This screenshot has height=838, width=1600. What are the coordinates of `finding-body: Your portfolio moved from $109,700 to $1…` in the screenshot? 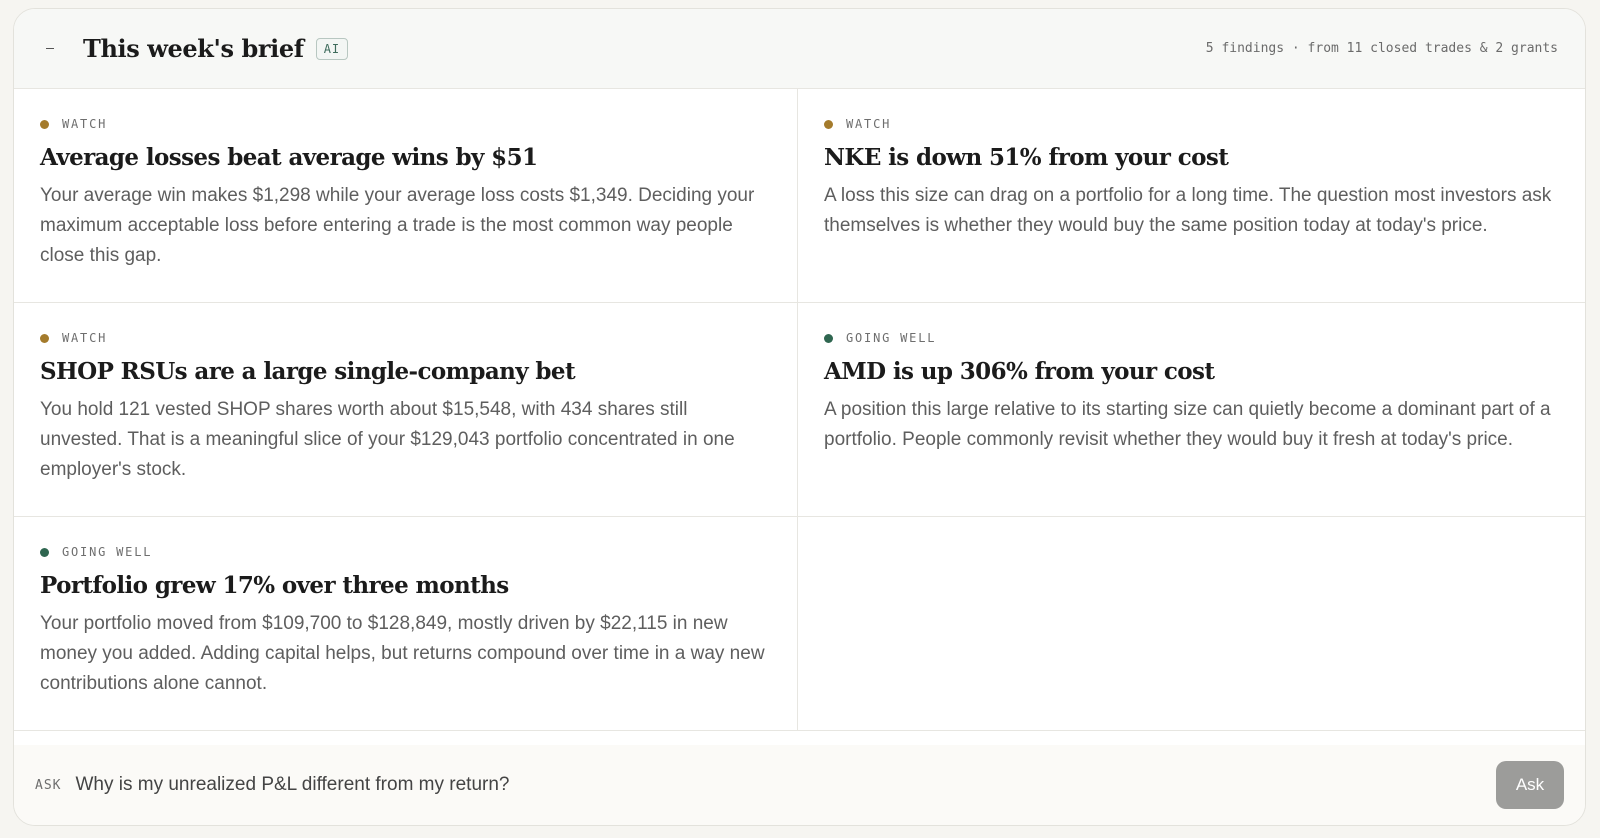 It's located at (402, 653).